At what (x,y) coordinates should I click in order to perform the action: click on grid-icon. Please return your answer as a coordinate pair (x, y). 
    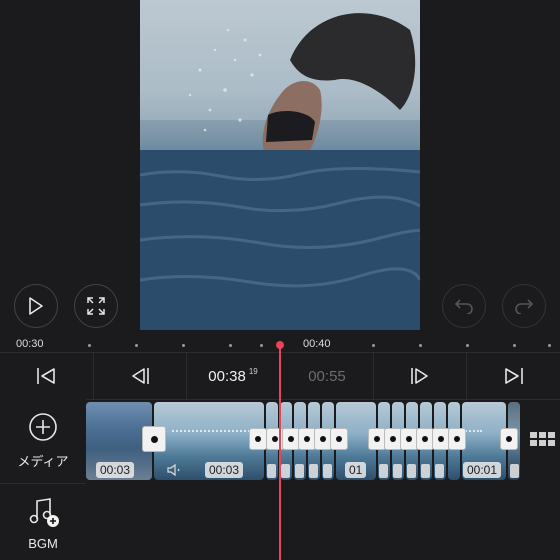
    Looking at the image, I should click on (542, 439).